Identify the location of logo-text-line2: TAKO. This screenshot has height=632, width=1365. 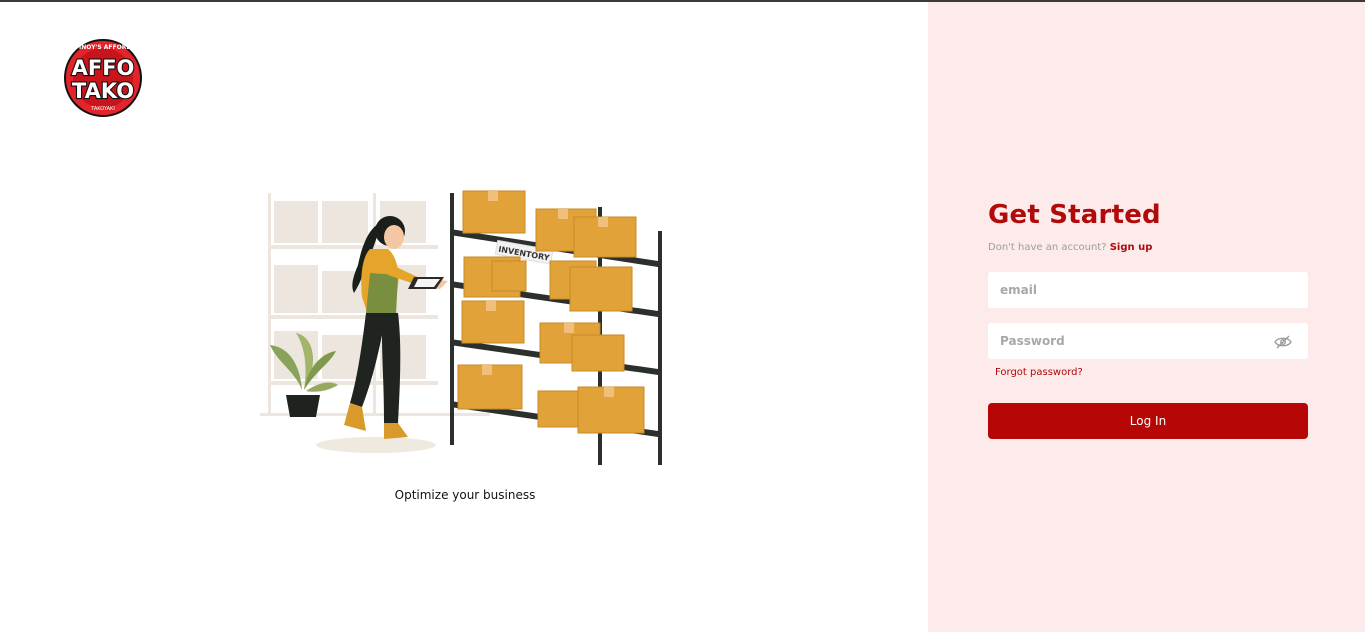
(103, 91).